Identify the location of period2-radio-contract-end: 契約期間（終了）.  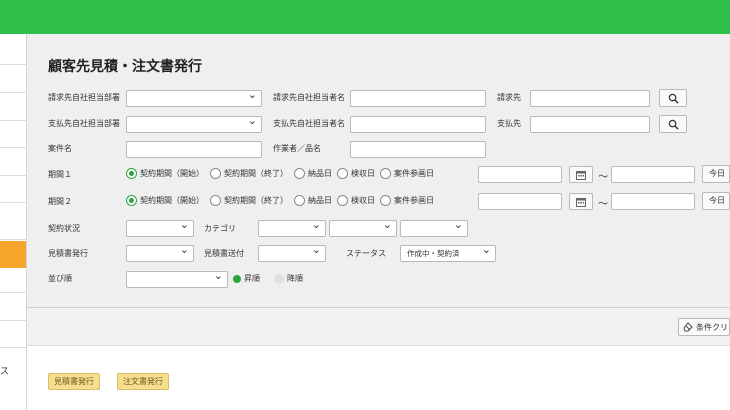
(249, 200).